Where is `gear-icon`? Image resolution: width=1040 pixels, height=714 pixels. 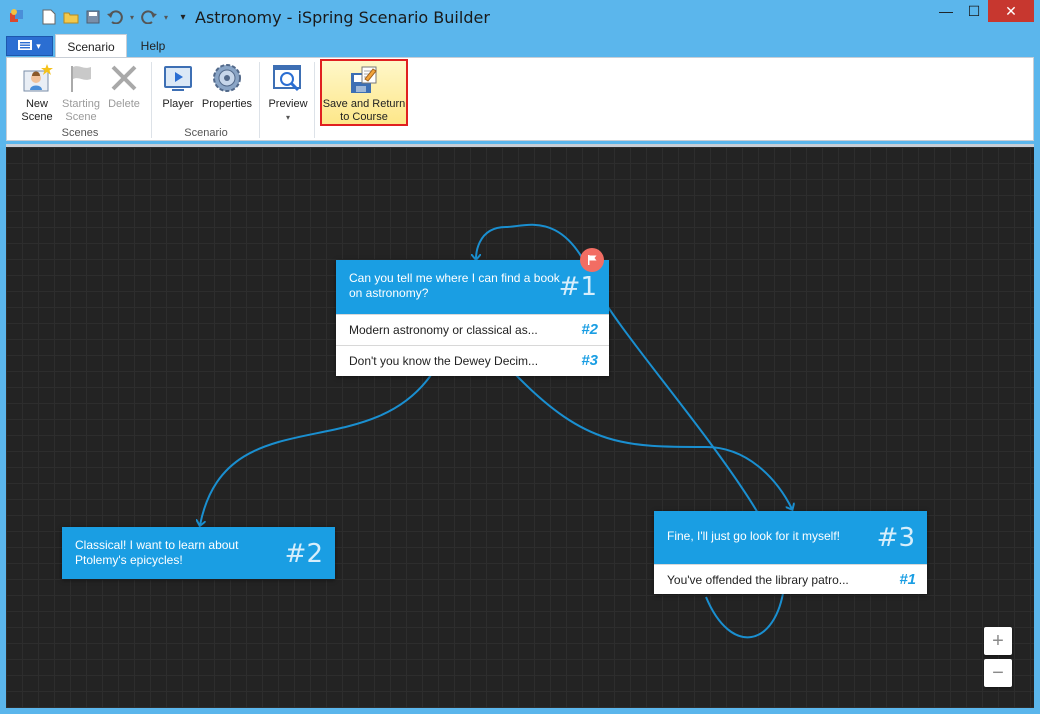
gear-icon is located at coordinates (227, 78).